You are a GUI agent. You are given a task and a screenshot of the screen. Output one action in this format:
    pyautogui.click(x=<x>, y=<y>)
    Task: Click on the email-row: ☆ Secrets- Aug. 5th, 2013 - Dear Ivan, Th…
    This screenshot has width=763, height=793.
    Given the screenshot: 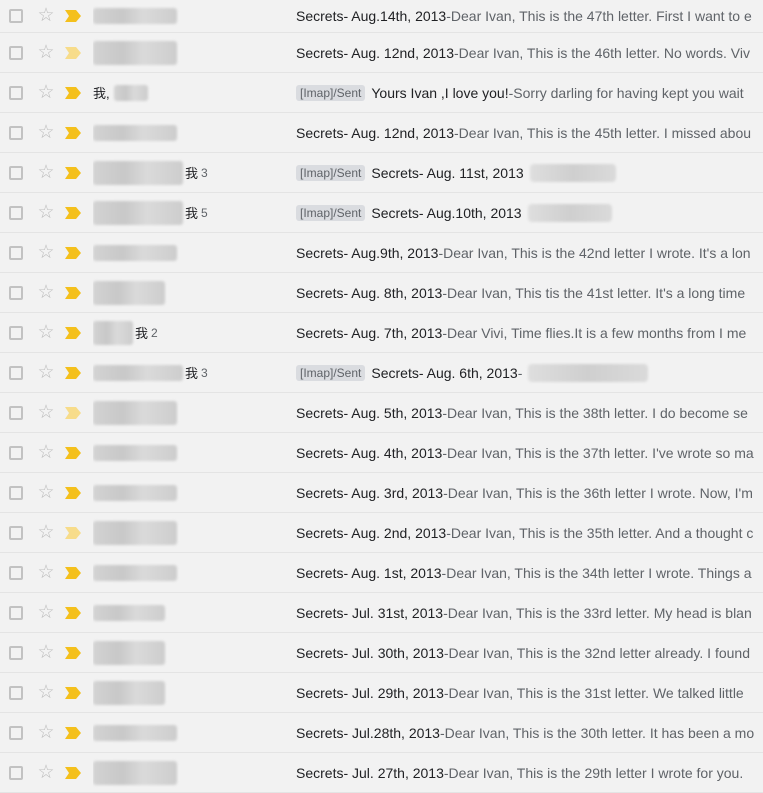 What is the action you would take?
    pyautogui.click(x=381, y=413)
    